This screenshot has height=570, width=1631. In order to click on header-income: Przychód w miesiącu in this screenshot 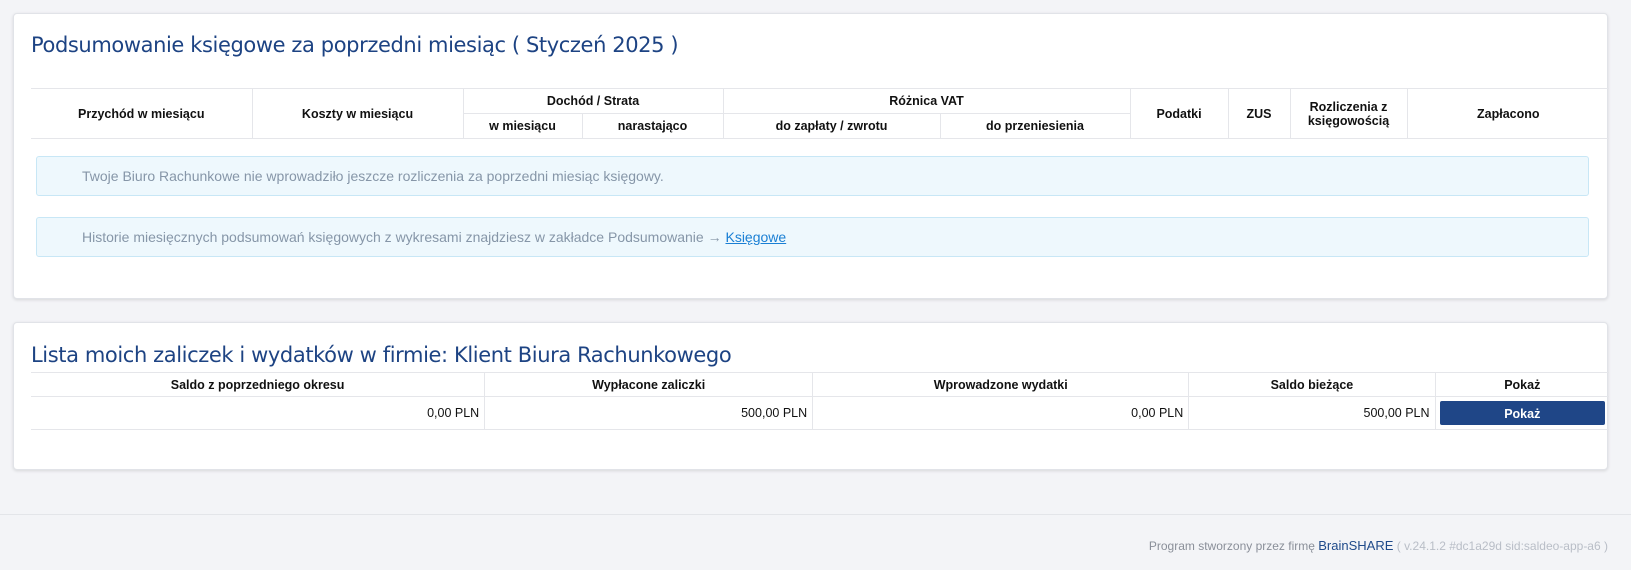, I will do `click(141, 113)`.